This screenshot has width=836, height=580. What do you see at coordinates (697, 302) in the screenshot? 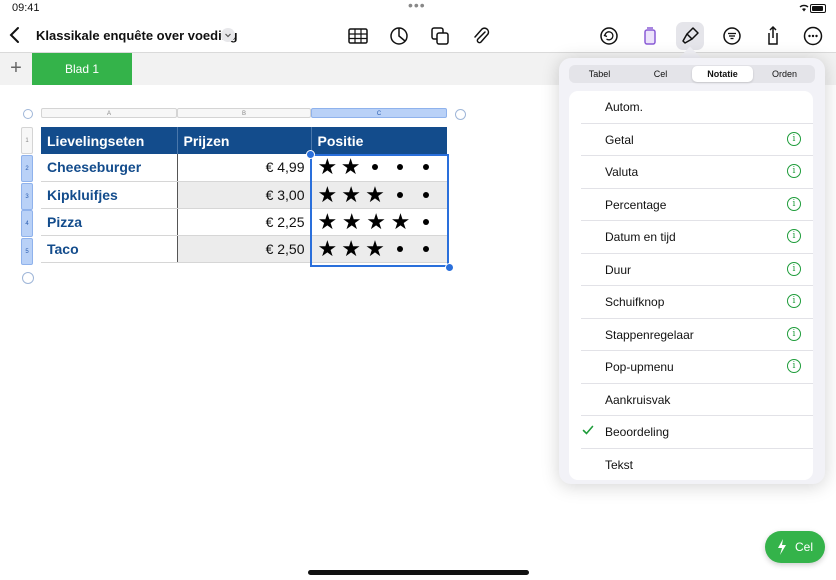
I see `format-option-schuifknop: Schuifknop i` at bounding box center [697, 302].